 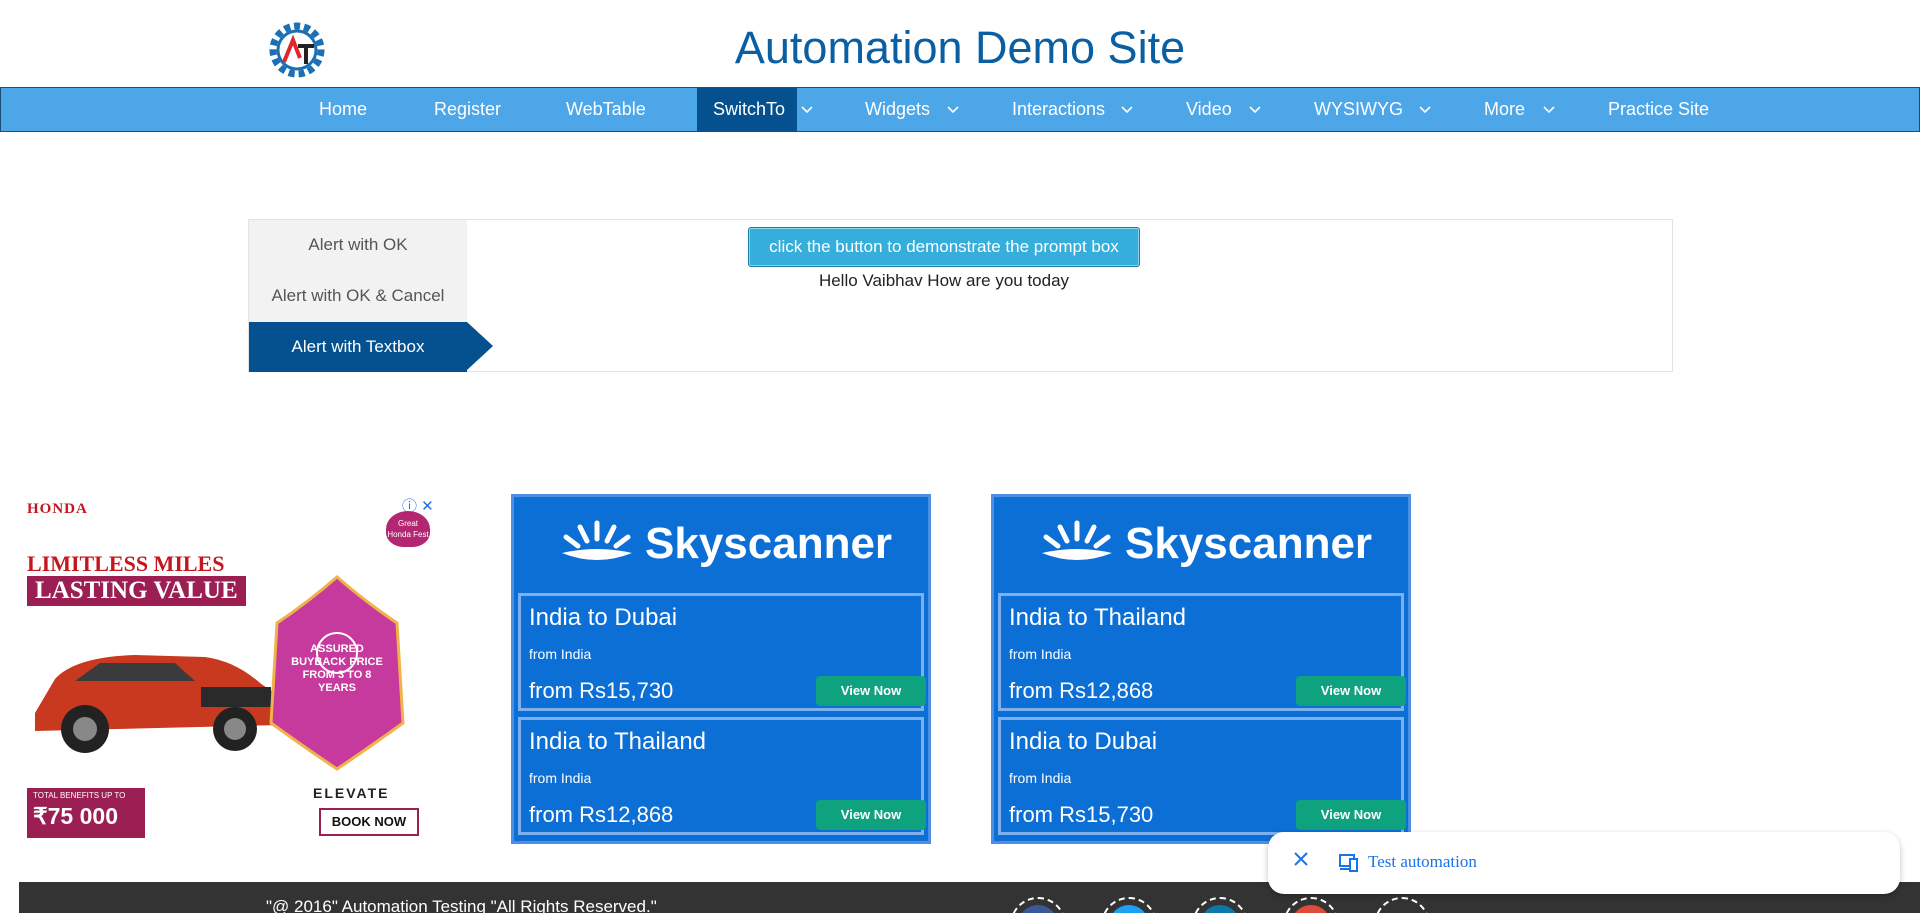 I want to click on nav-widgets: Widgets, so click(x=897, y=109).